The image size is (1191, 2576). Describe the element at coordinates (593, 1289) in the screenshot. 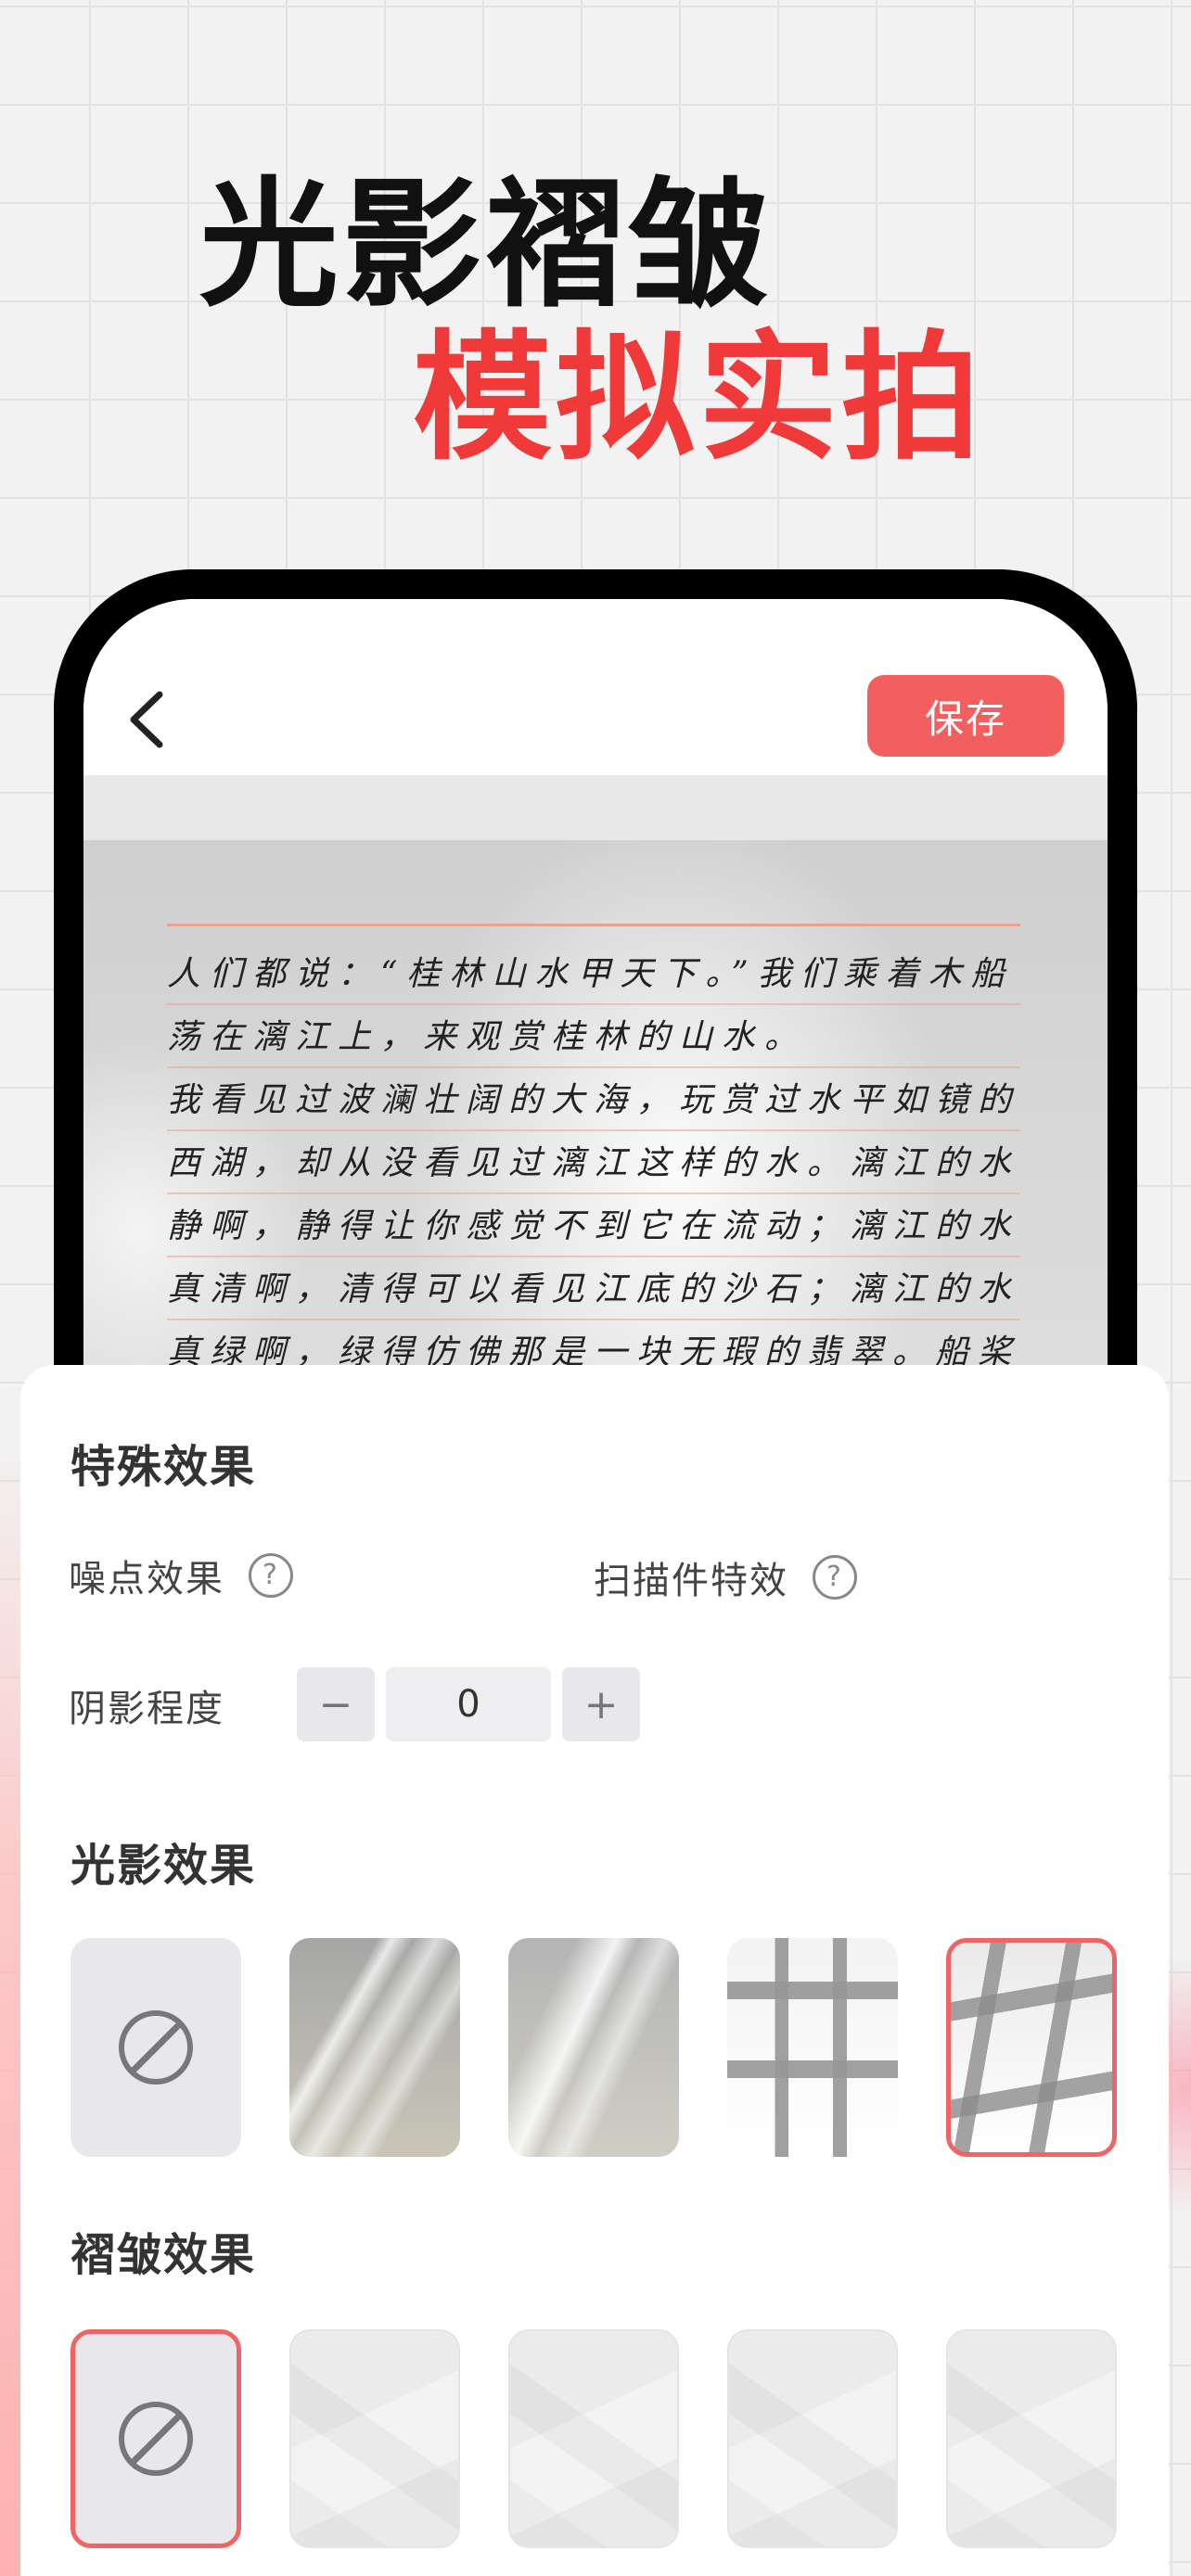

I see `handwriting-line: 真清啊，清得可以看见江底的沙石；漓江的水` at that location.